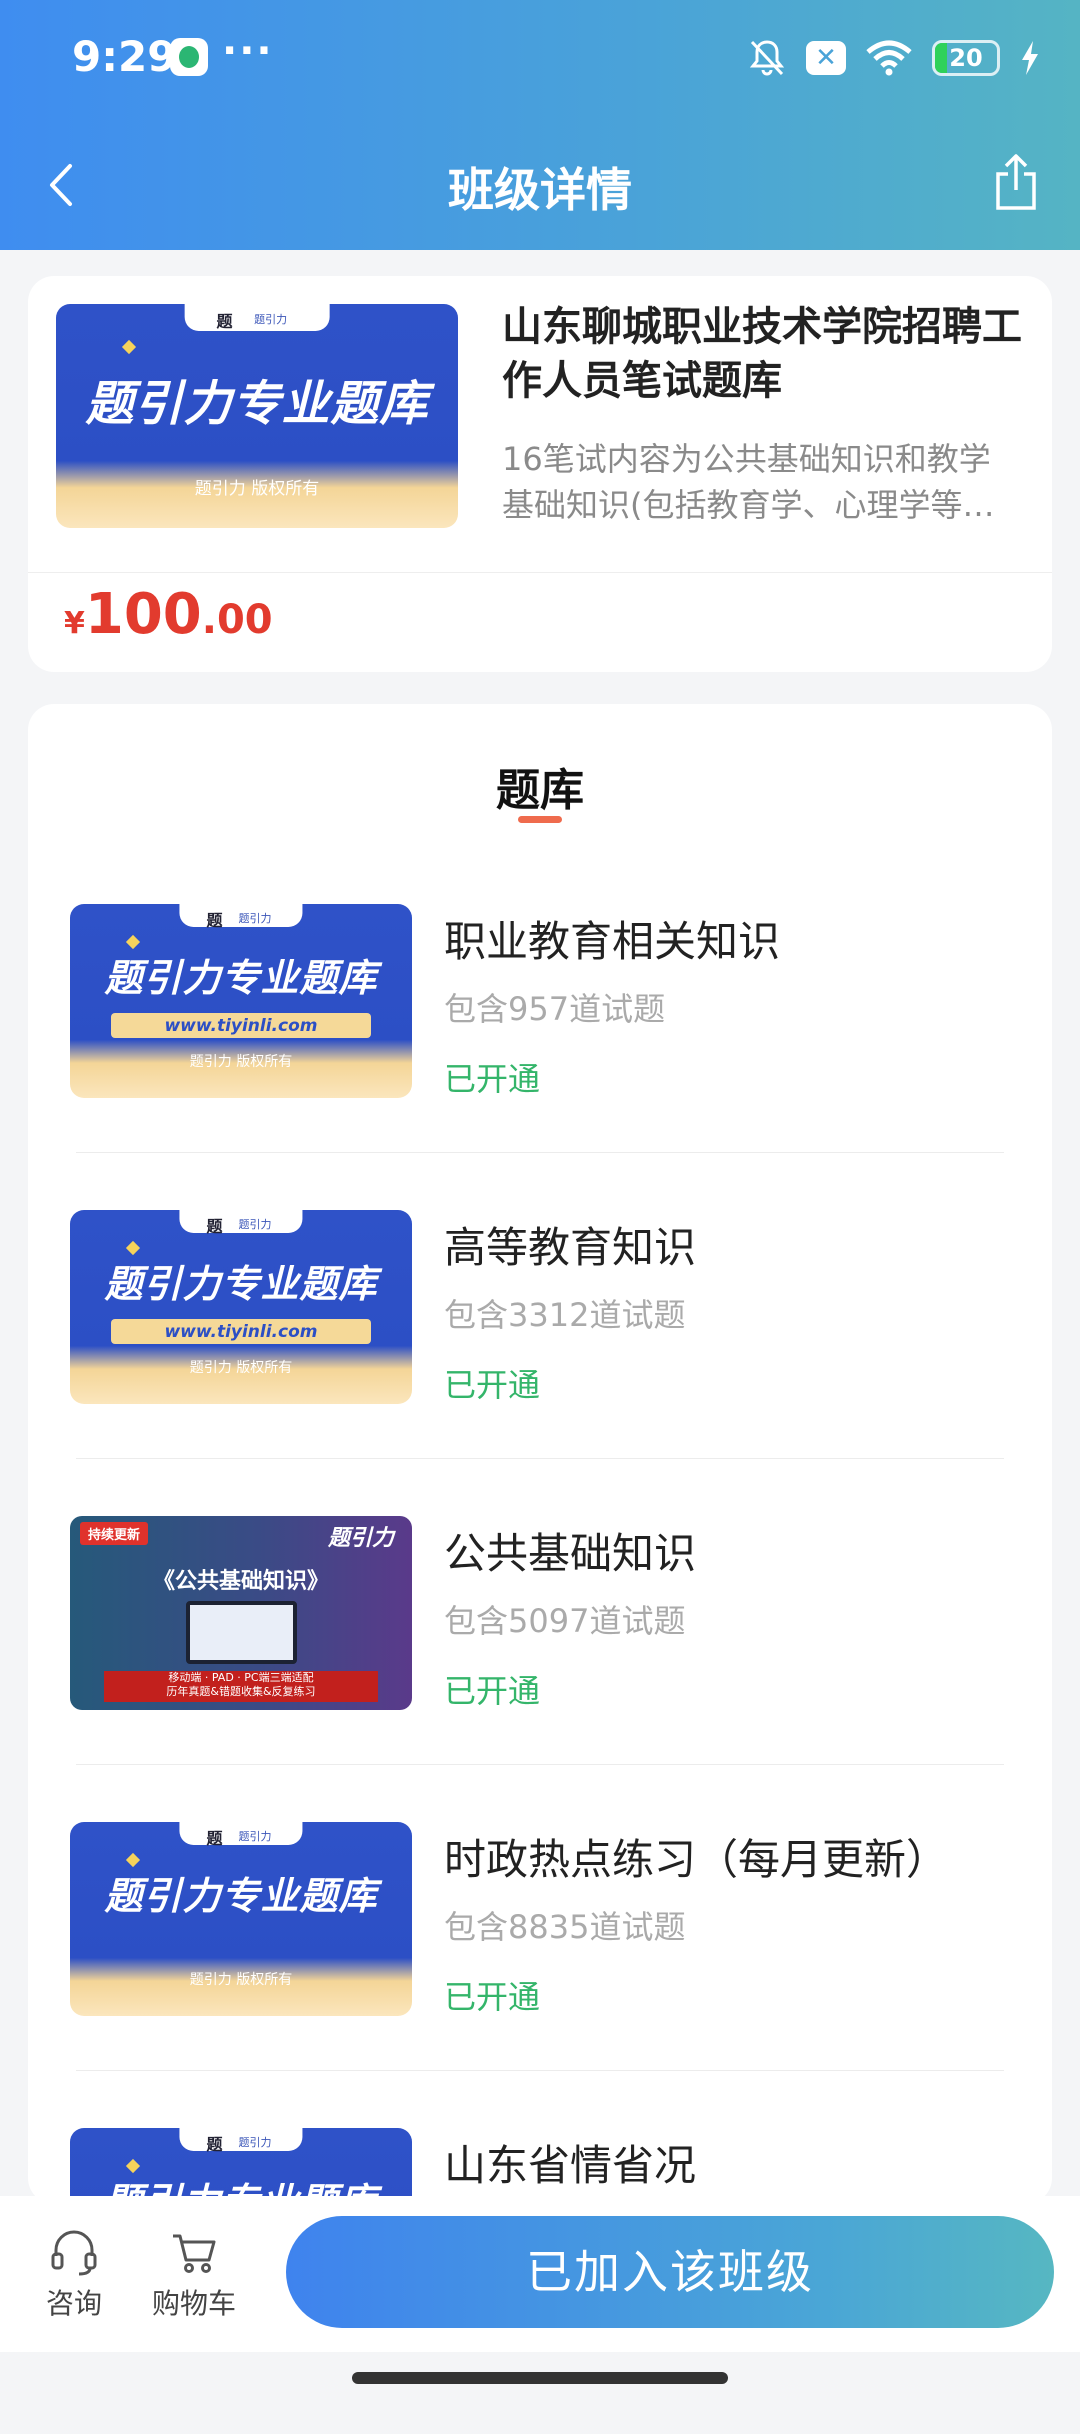 The image size is (1080, 2434). Describe the element at coordinates (124, 56) in the screenshot. I see `status-time: 9:29` at that location.